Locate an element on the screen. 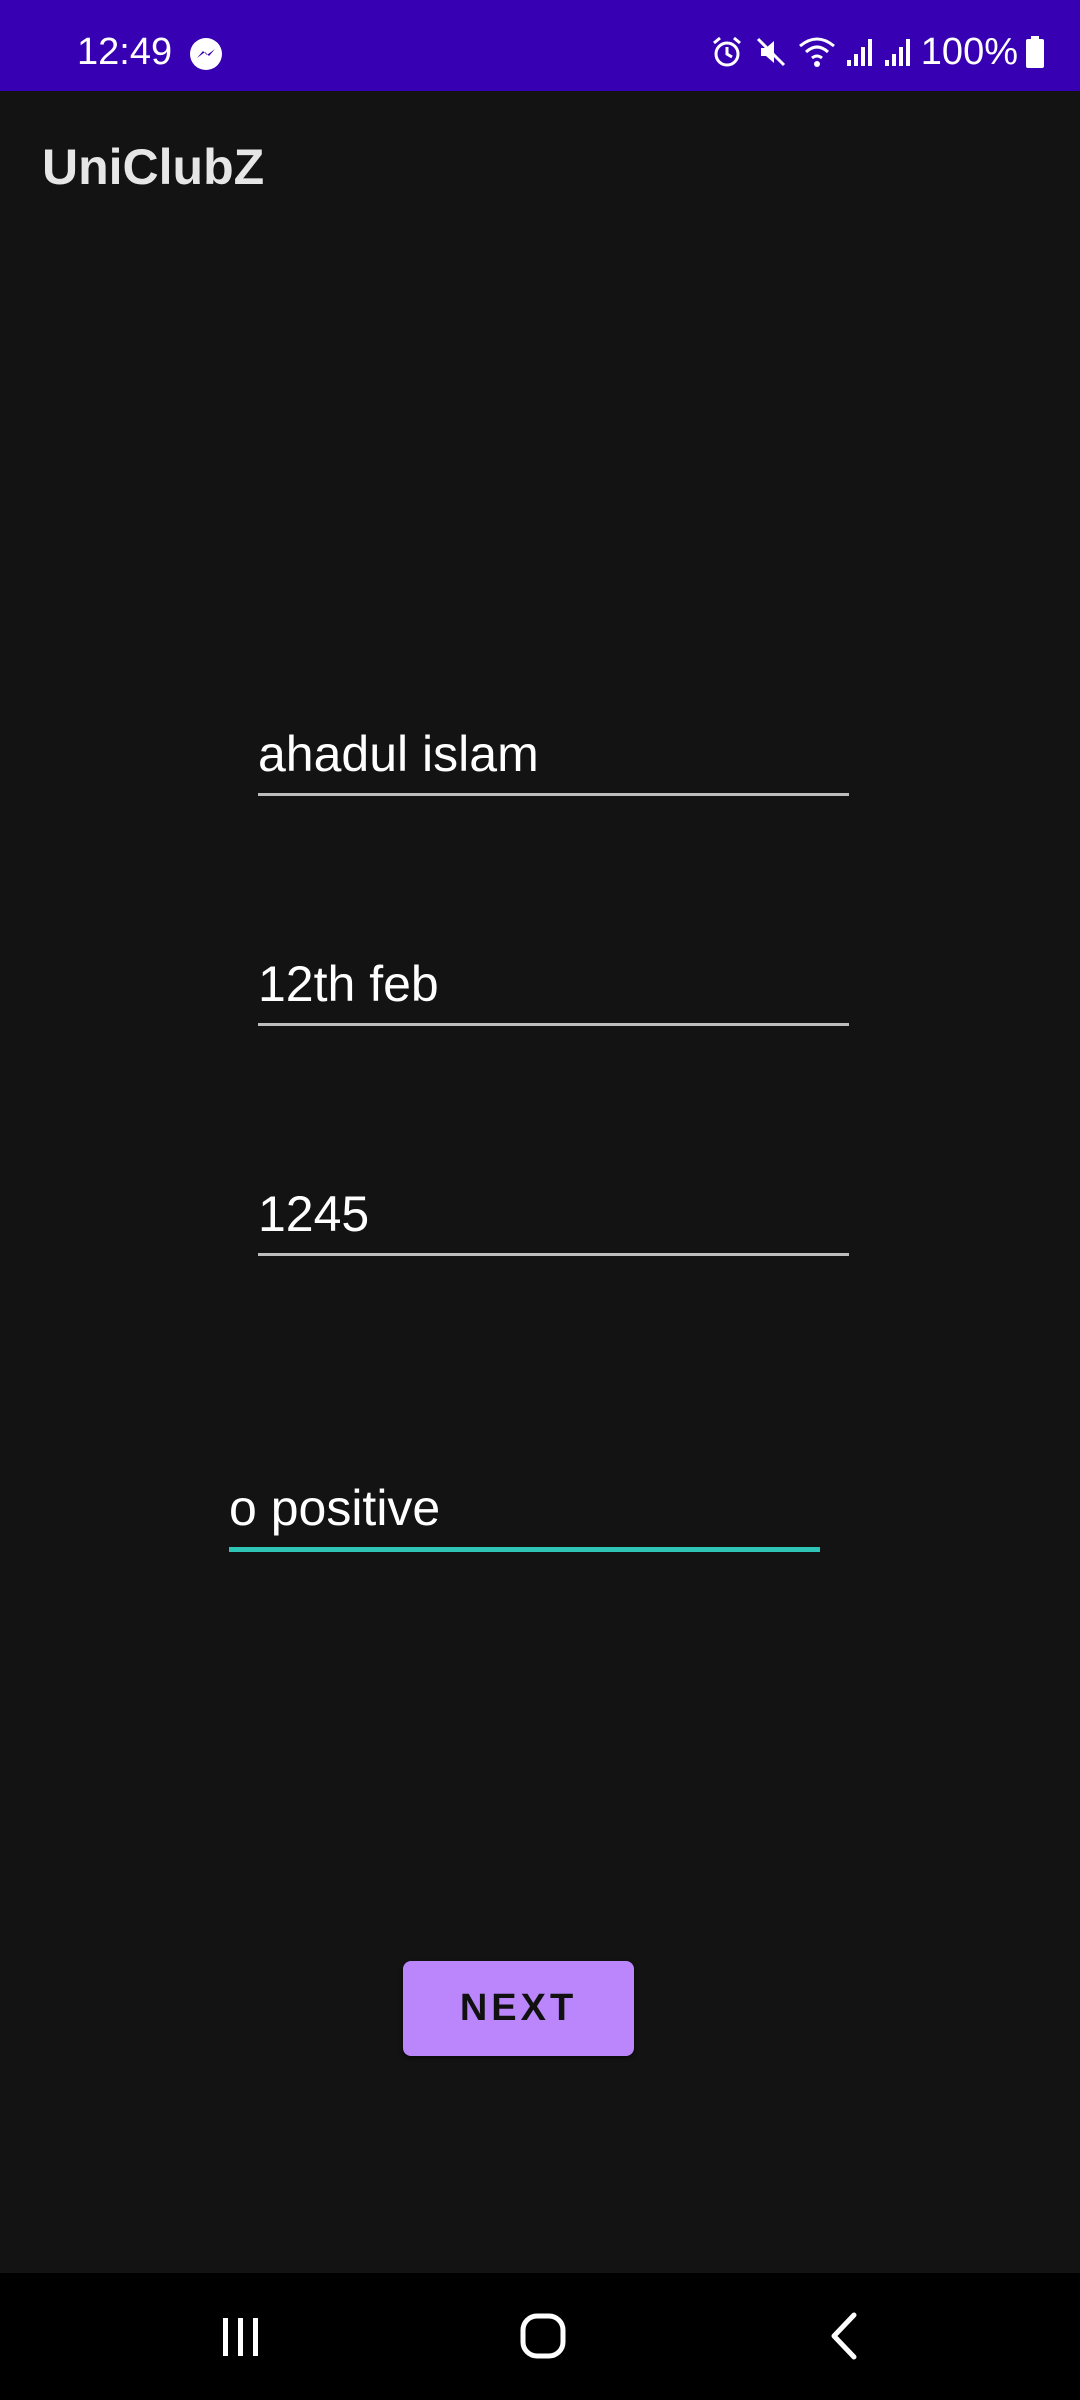 This screenshot has width=1080, height=2400. id-field-underline is located at coordinates (553, 1254).